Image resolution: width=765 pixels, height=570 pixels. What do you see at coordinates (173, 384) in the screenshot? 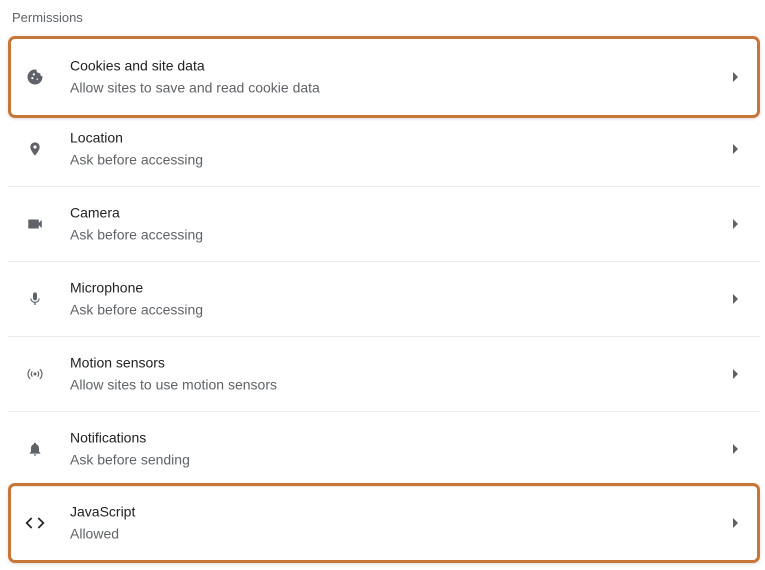
I see `permission-sublabel: Allow sites to use motion sensors` at bounding box center [173, 384].